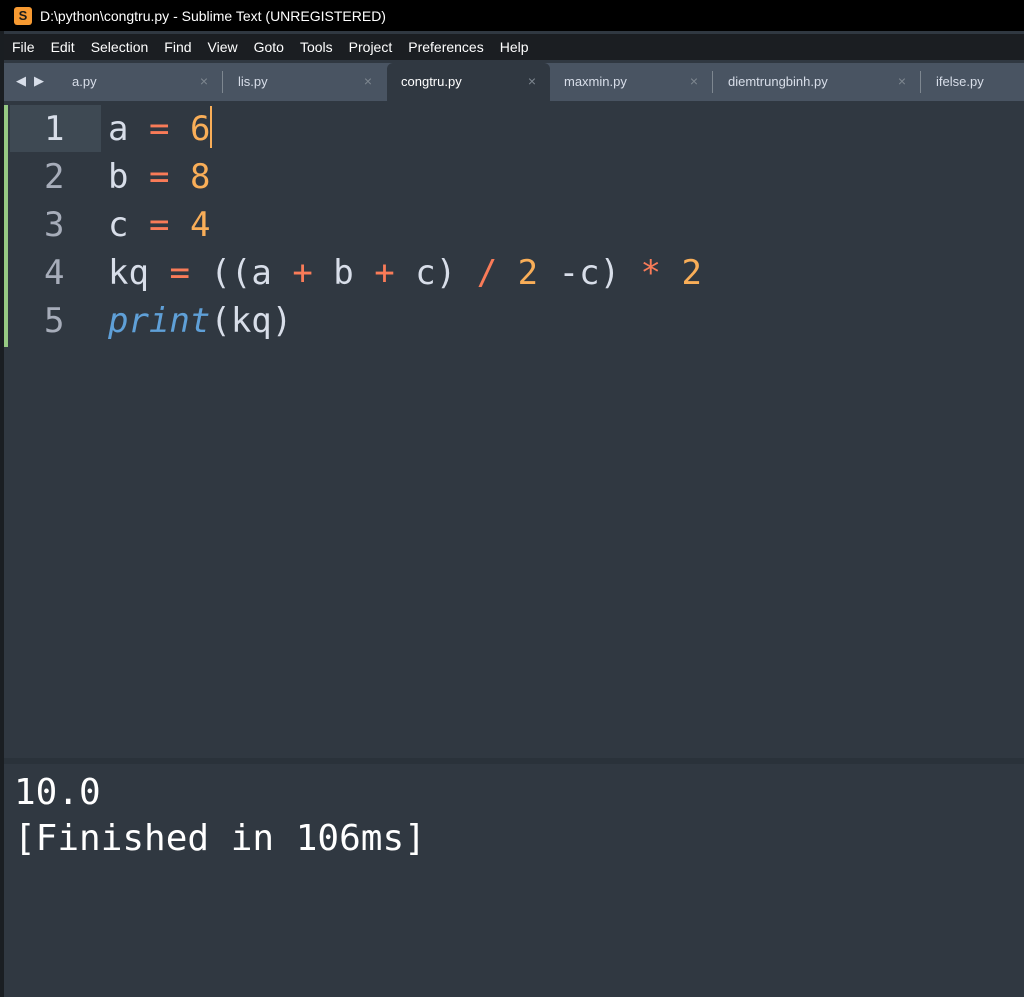 Image resolution: width=1024 pixels, height=997 pixels. What do you see at coordinates (54, 225) in the screenshot?
I see `line-number: 3` at bounding box center [54, 225].